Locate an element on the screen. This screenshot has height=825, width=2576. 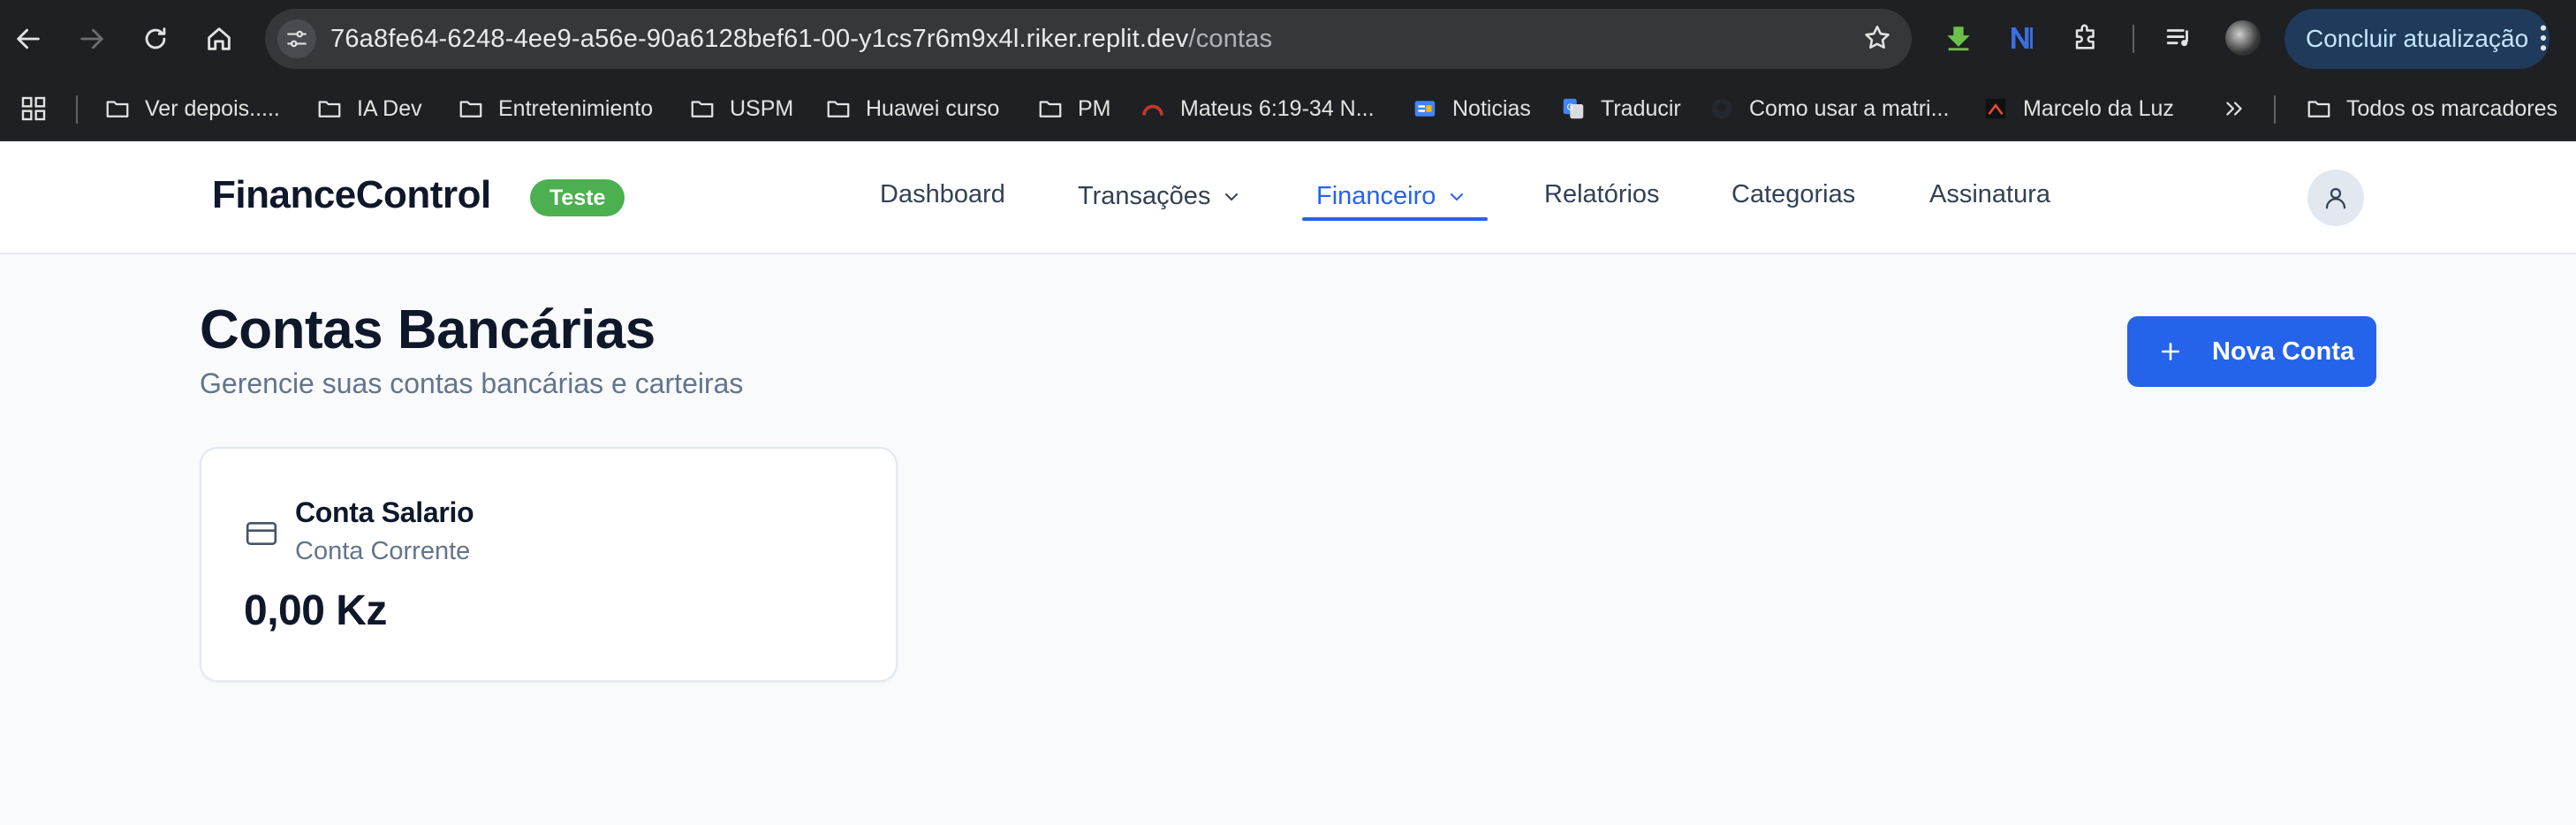
bookmark-star-button is located at coordinates (1877, 40).